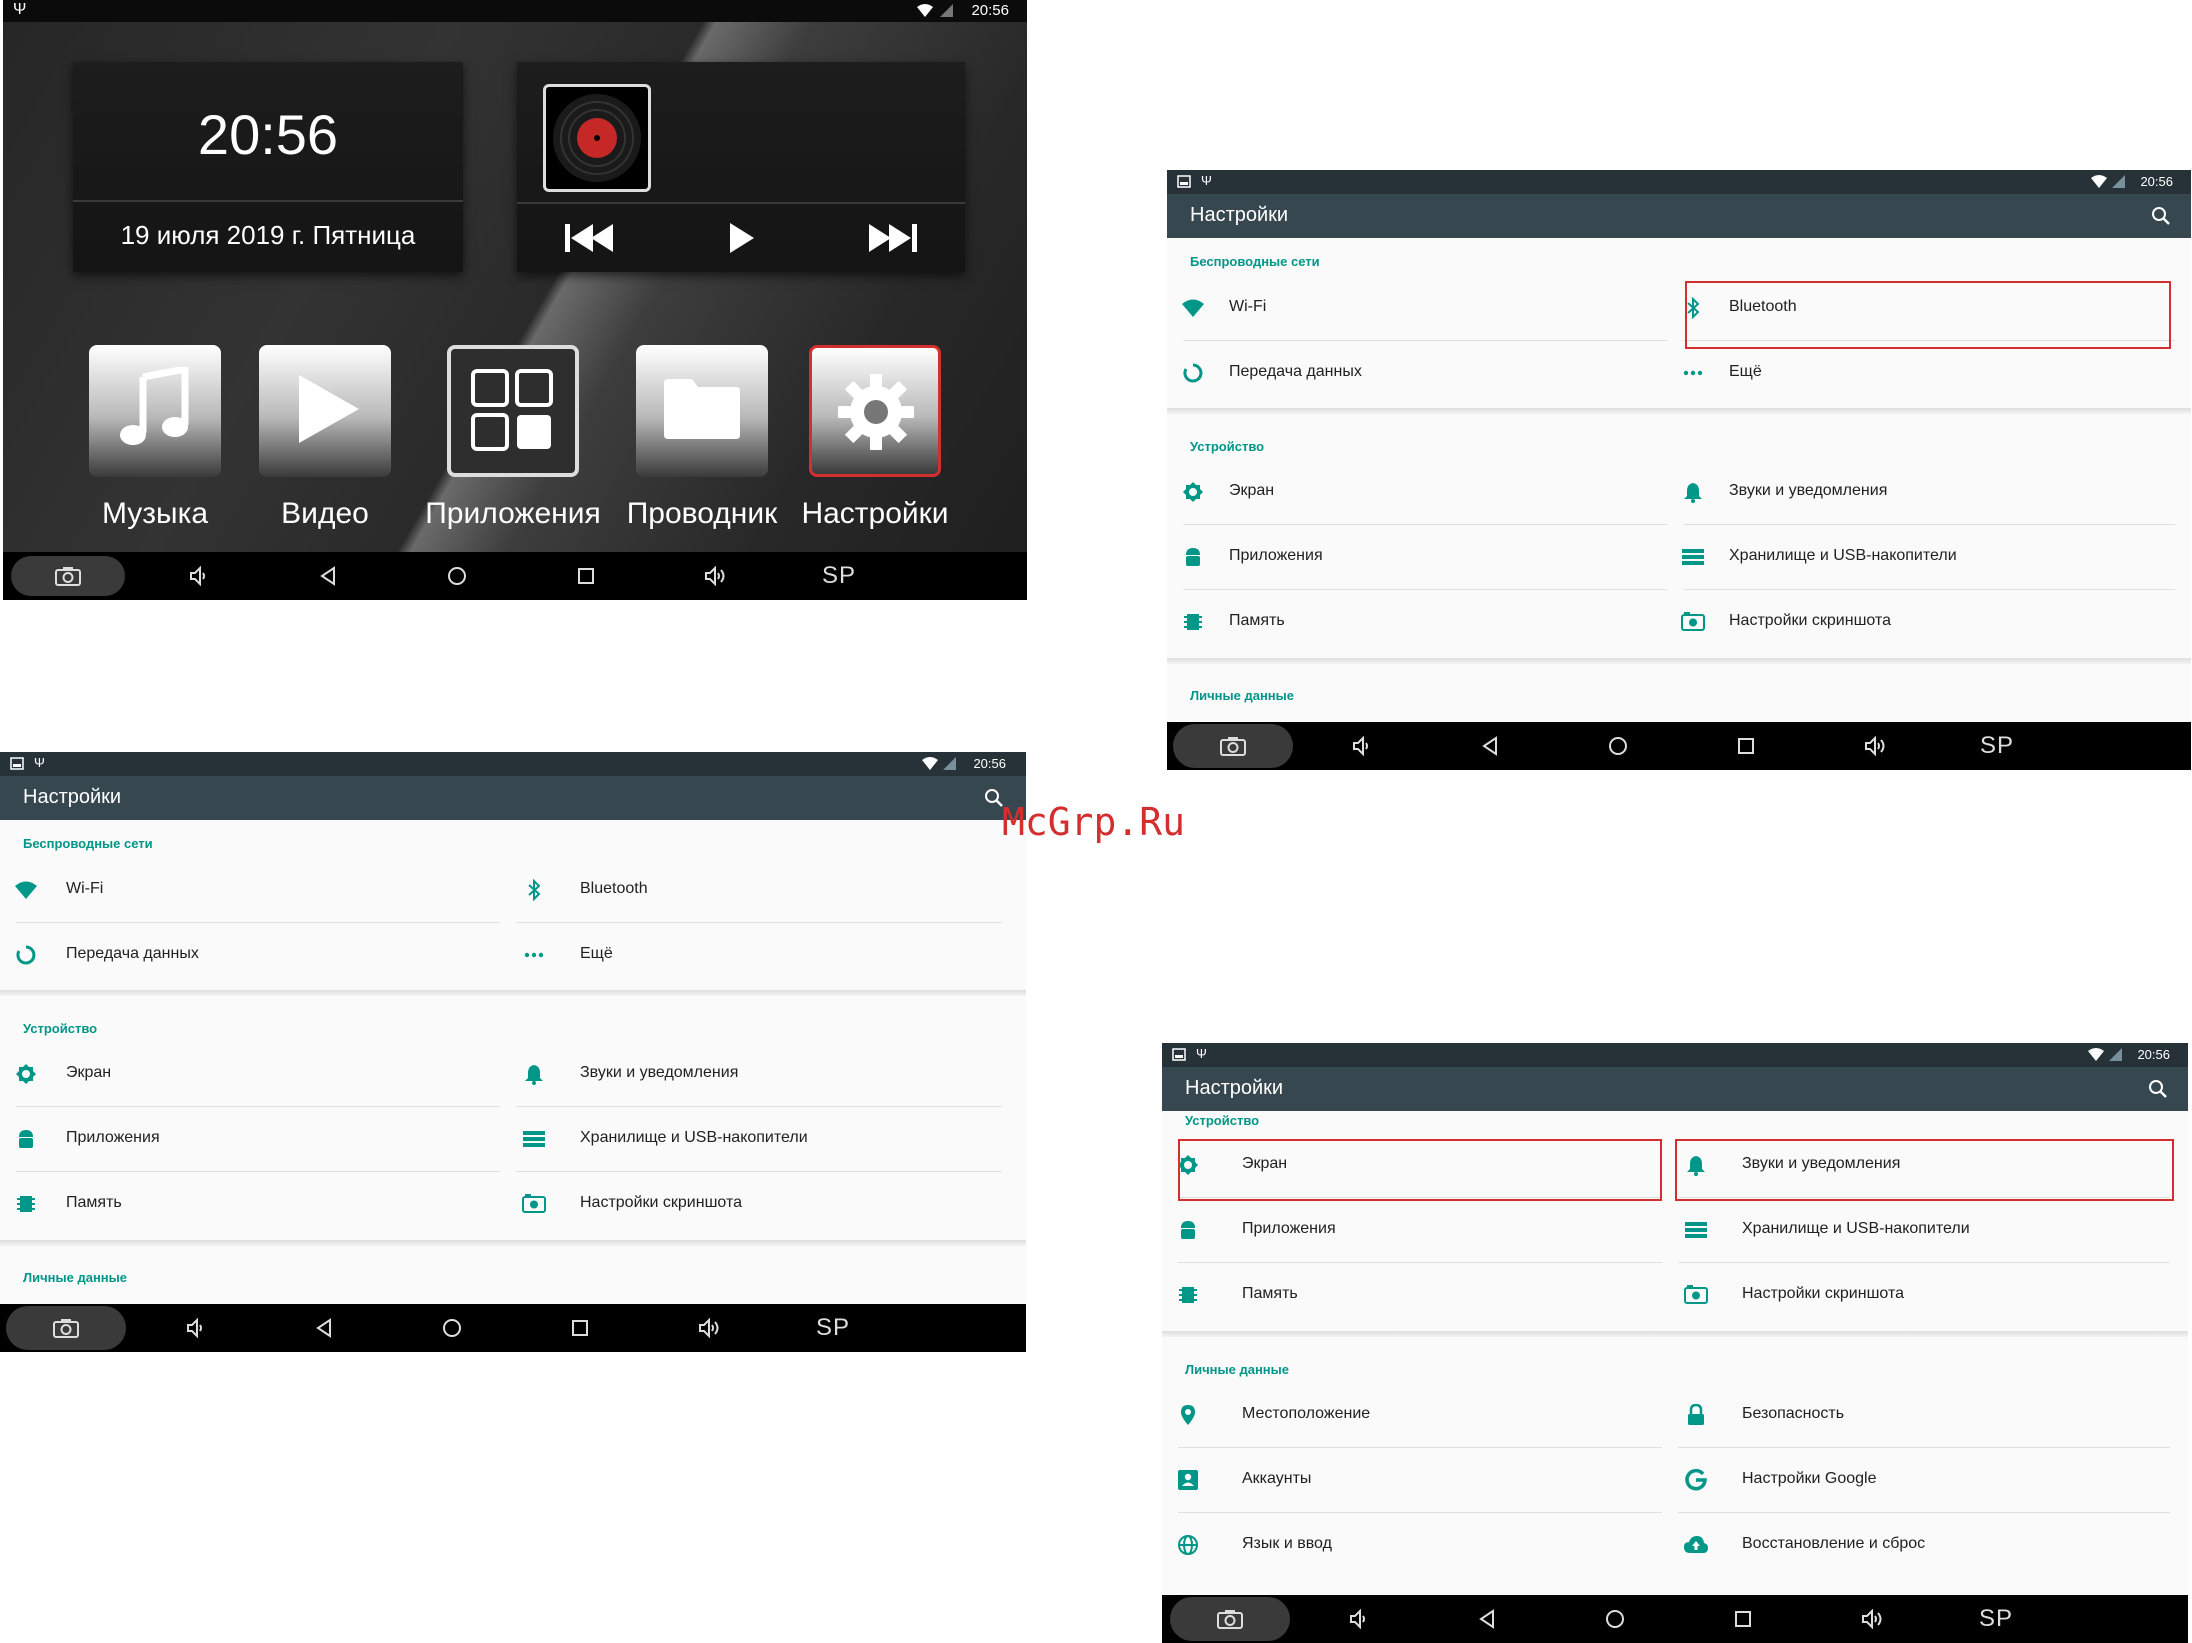  What do you see at coordinates (589, 238) in the screenshot?
I see `previous-track-icon` at bounding box center [589, 238].